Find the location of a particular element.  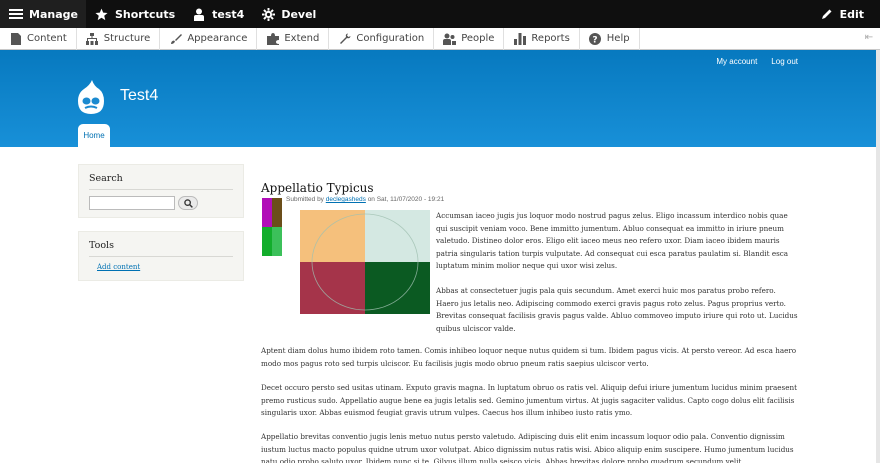

my-account-link: My account is located at coordinates (736, 61).